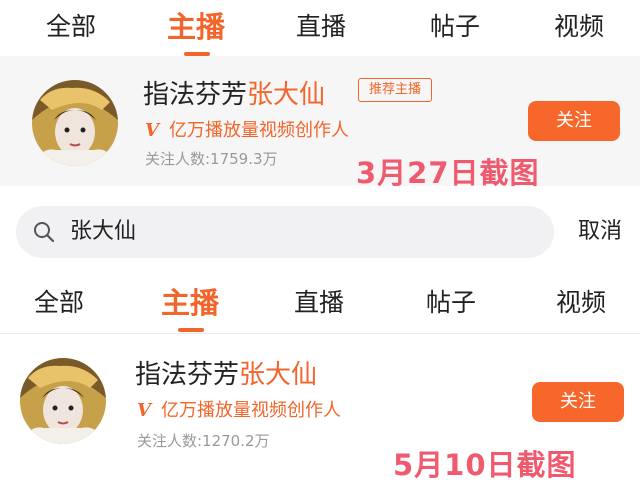 Image resolution: width=640 pixels, height=484 pixels. I want to click on follower-count: 关注人数:1759.3万, so click(211, 159).